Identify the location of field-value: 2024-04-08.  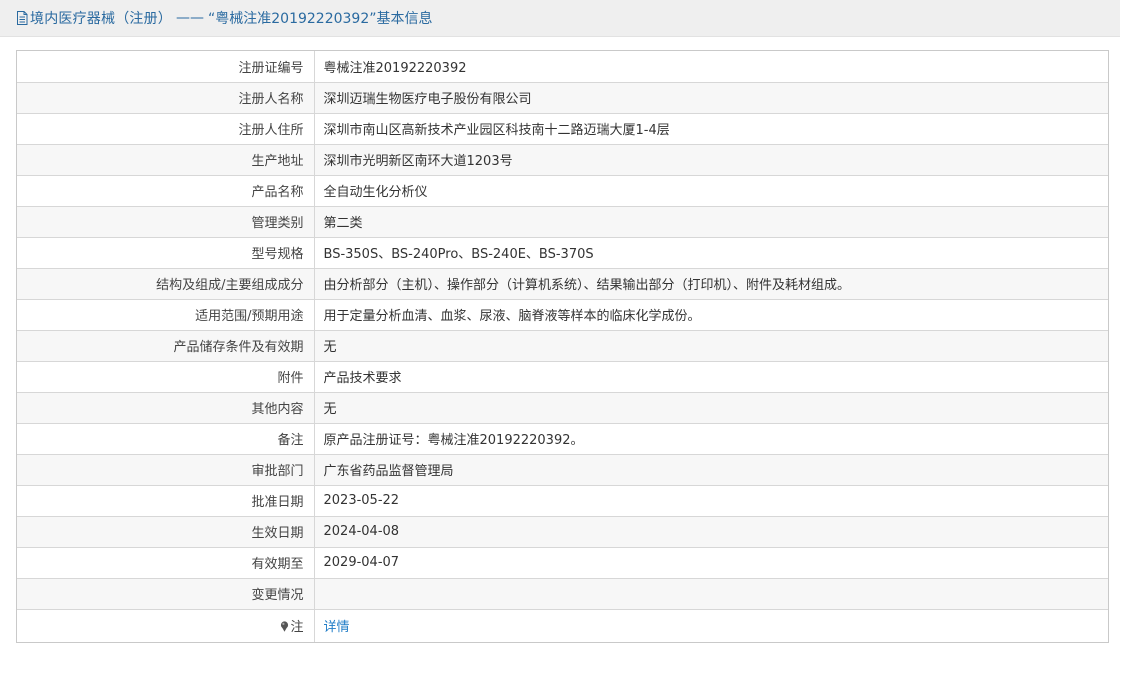
(711, 532).